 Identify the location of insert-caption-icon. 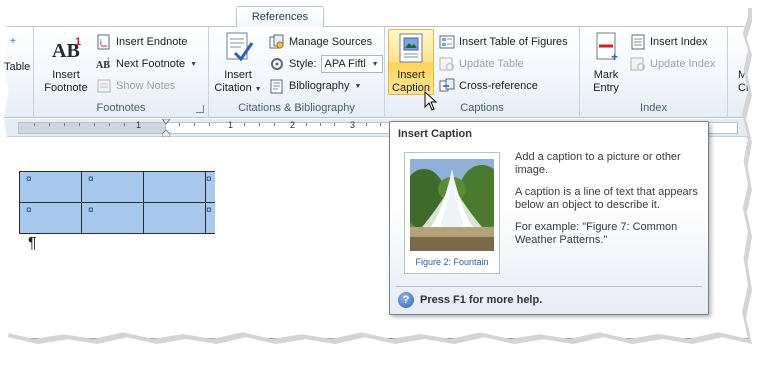
(411, 48).